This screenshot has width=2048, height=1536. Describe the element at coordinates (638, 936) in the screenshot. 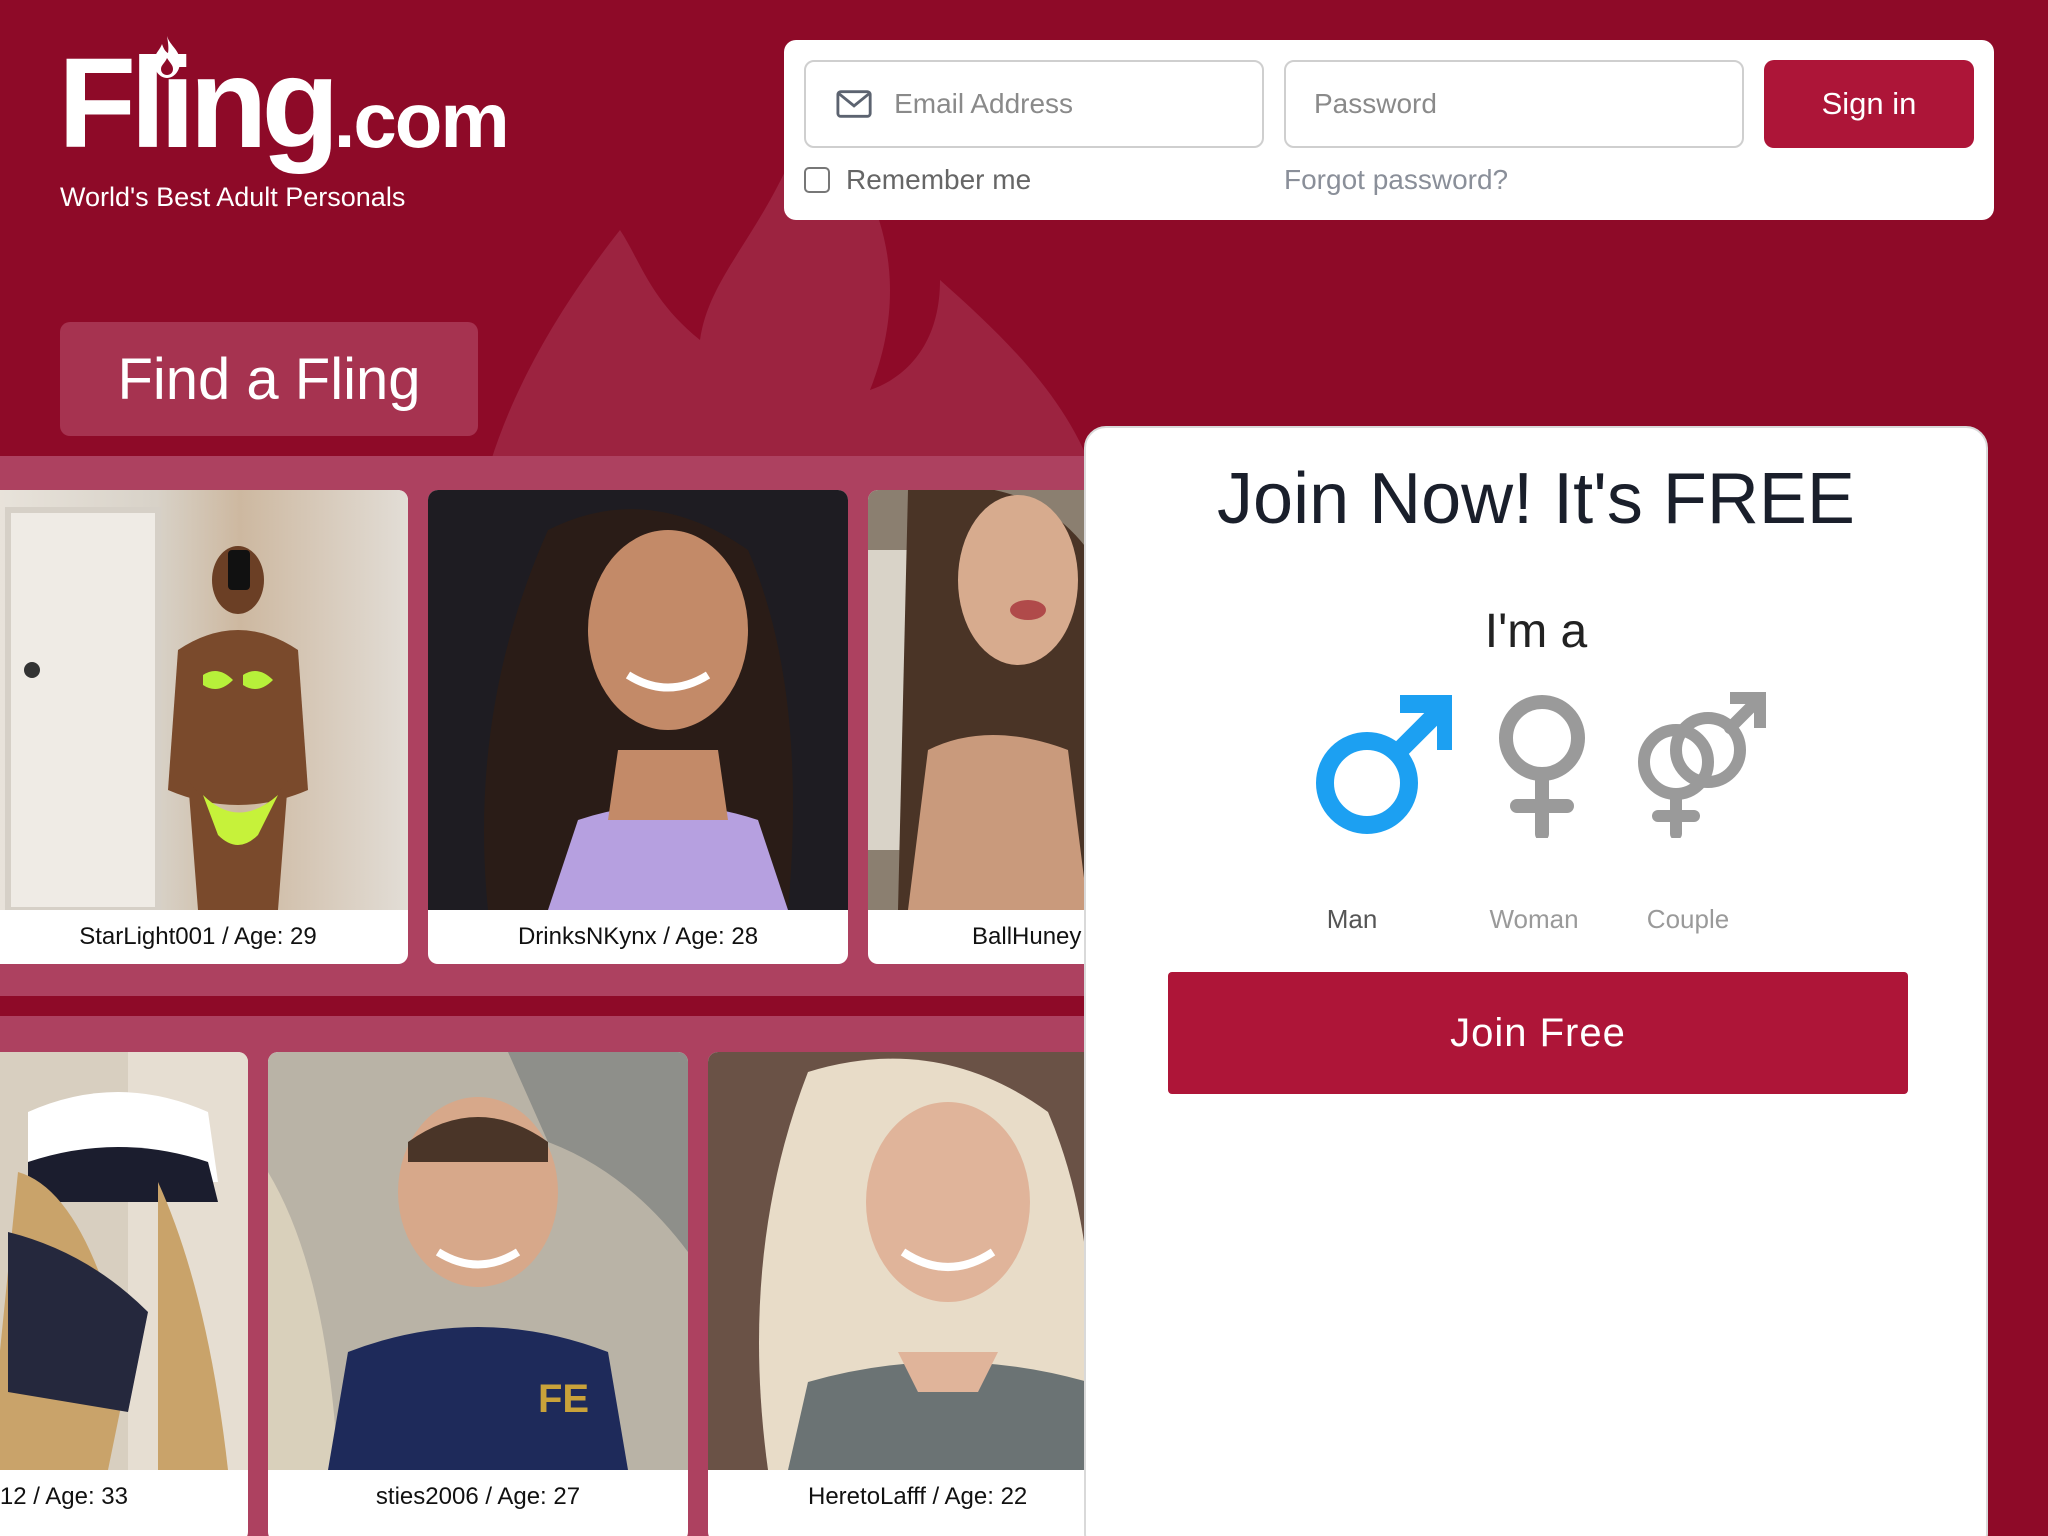

I see `profile-caption: DrinksNKynx / Age: 28` at that location.